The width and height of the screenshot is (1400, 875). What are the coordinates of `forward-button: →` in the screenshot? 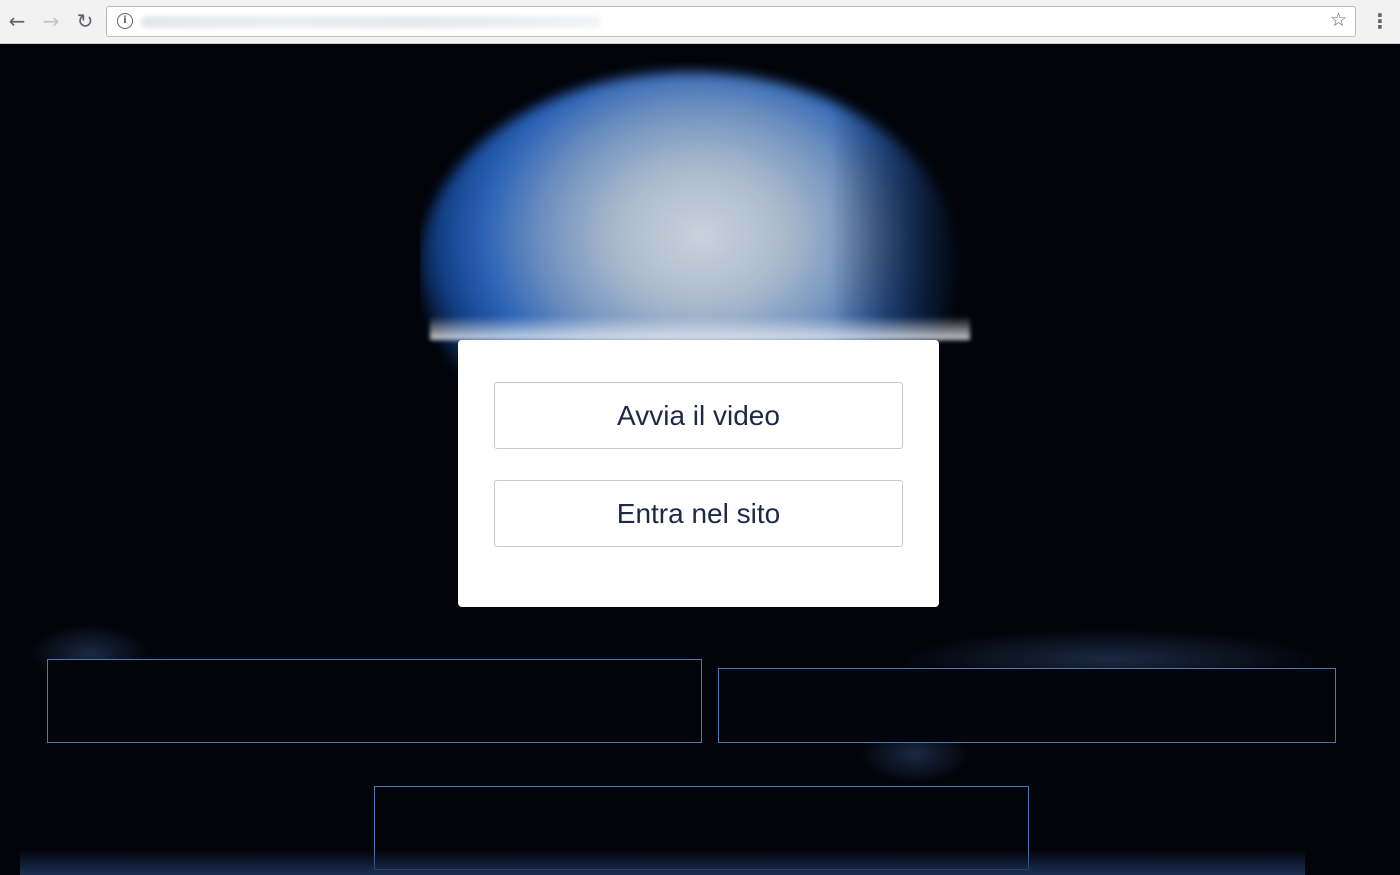 It's located at (51, 21).